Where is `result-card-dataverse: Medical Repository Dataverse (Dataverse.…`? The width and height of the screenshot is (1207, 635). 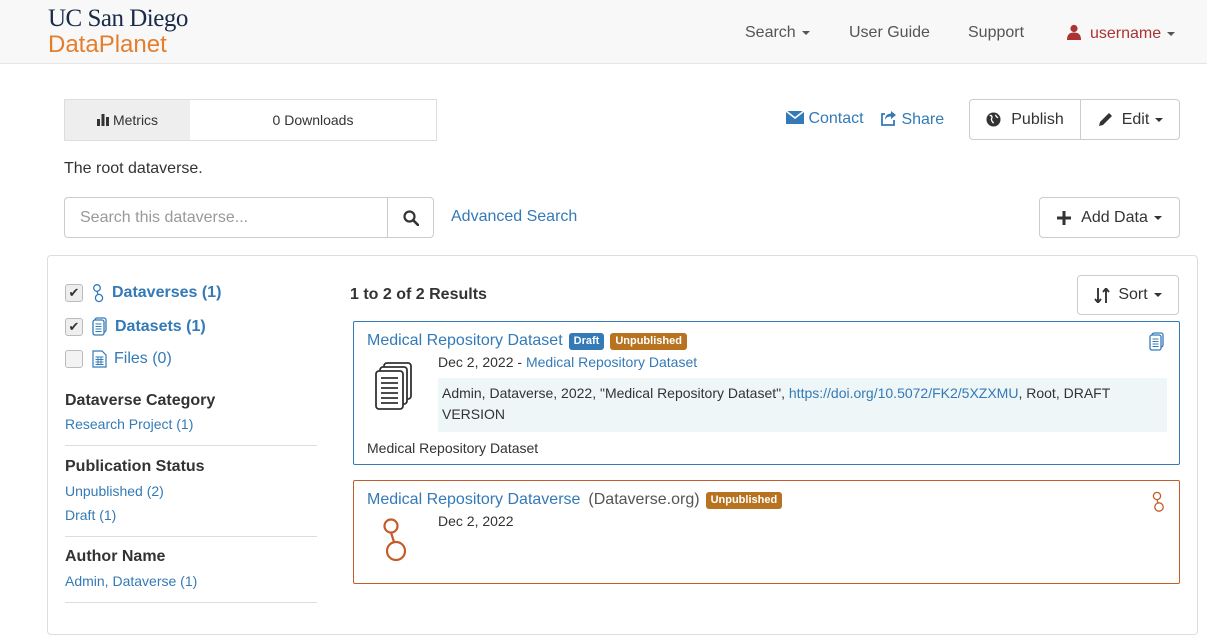
result-card-dataverse: Medical Repository Dataverse (Dataverse.… is located at coordinates (766, 532).